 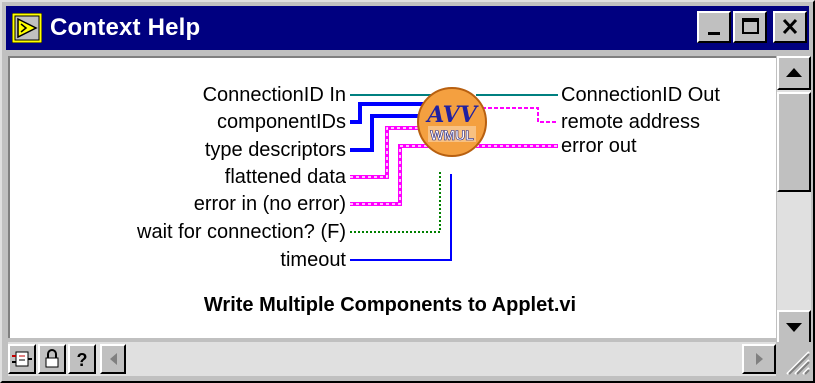 What do you see at coordinates (274, 95) in the screenshot?
I see `terminal-label-connectionid-in: ConnectionID In` at bounding box center [274, 95].